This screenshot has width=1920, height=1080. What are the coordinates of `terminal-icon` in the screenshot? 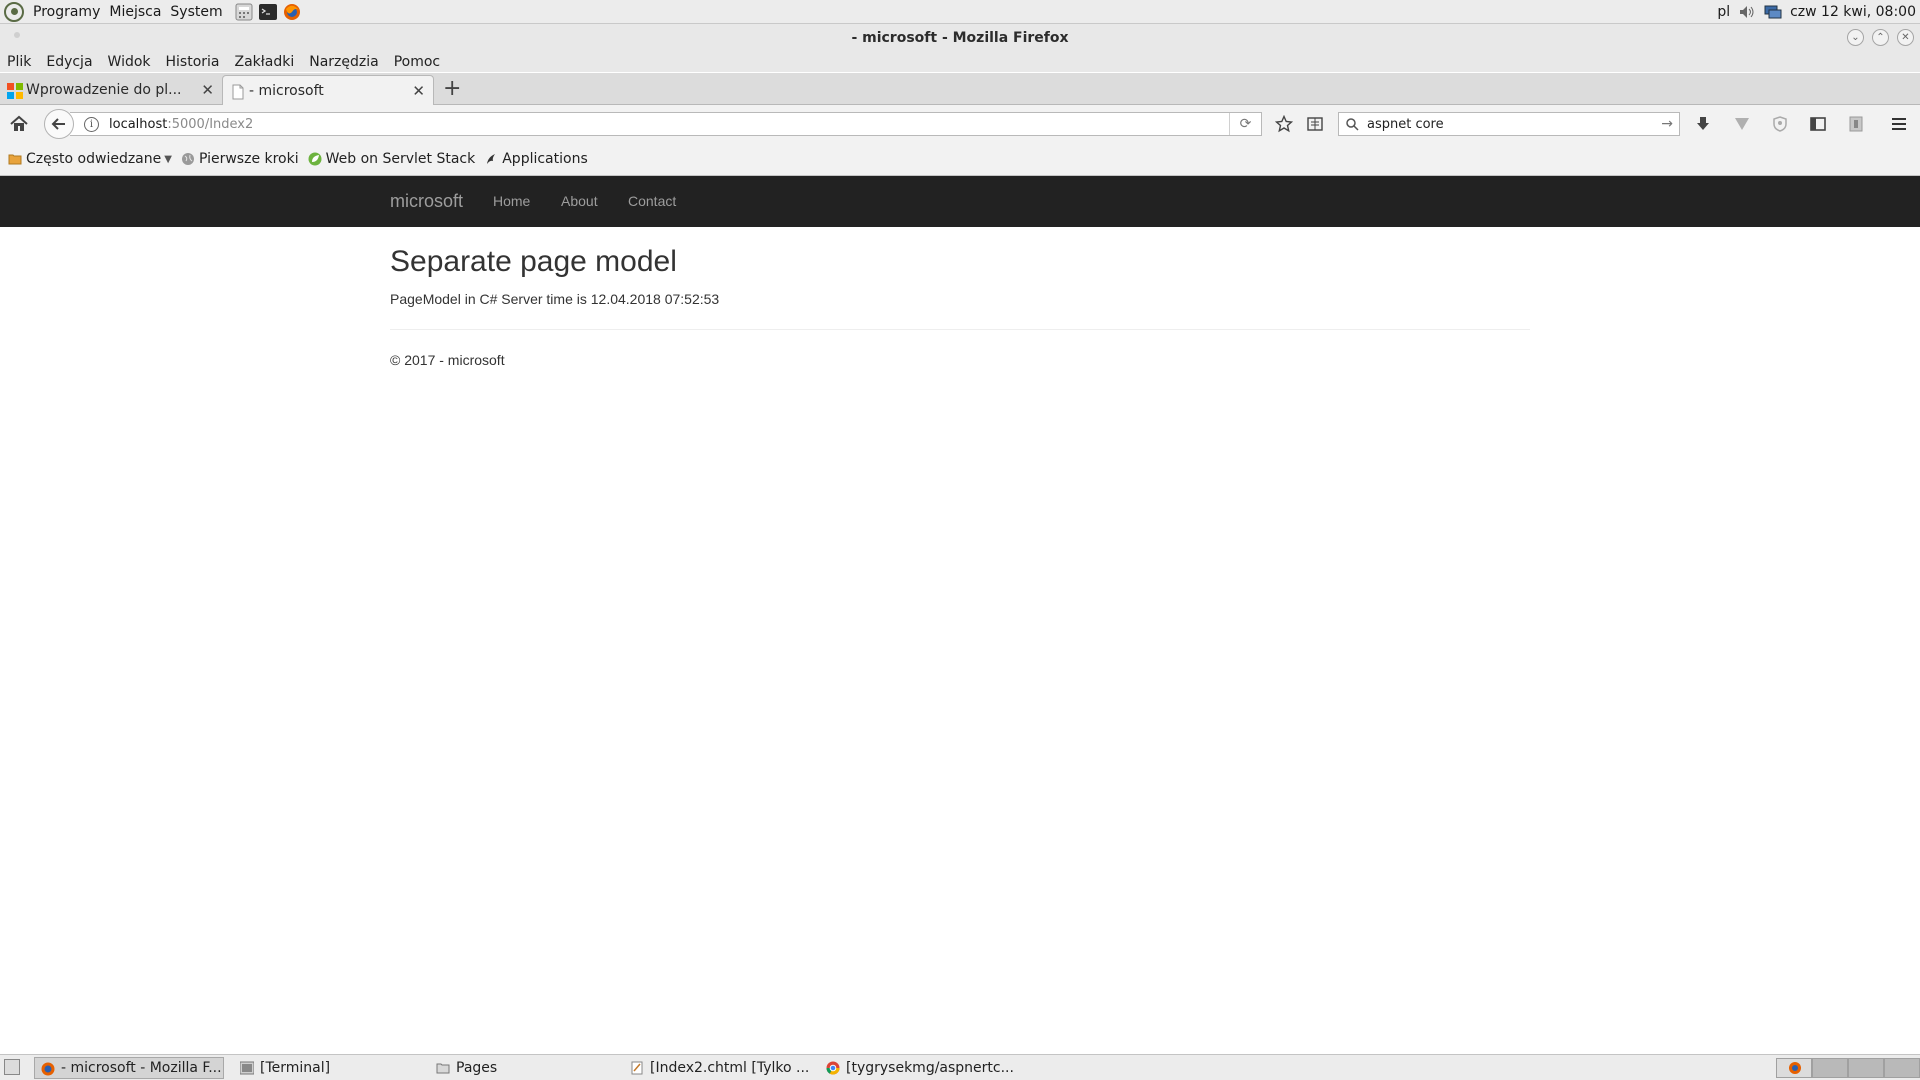 It's located at (247, 1068).